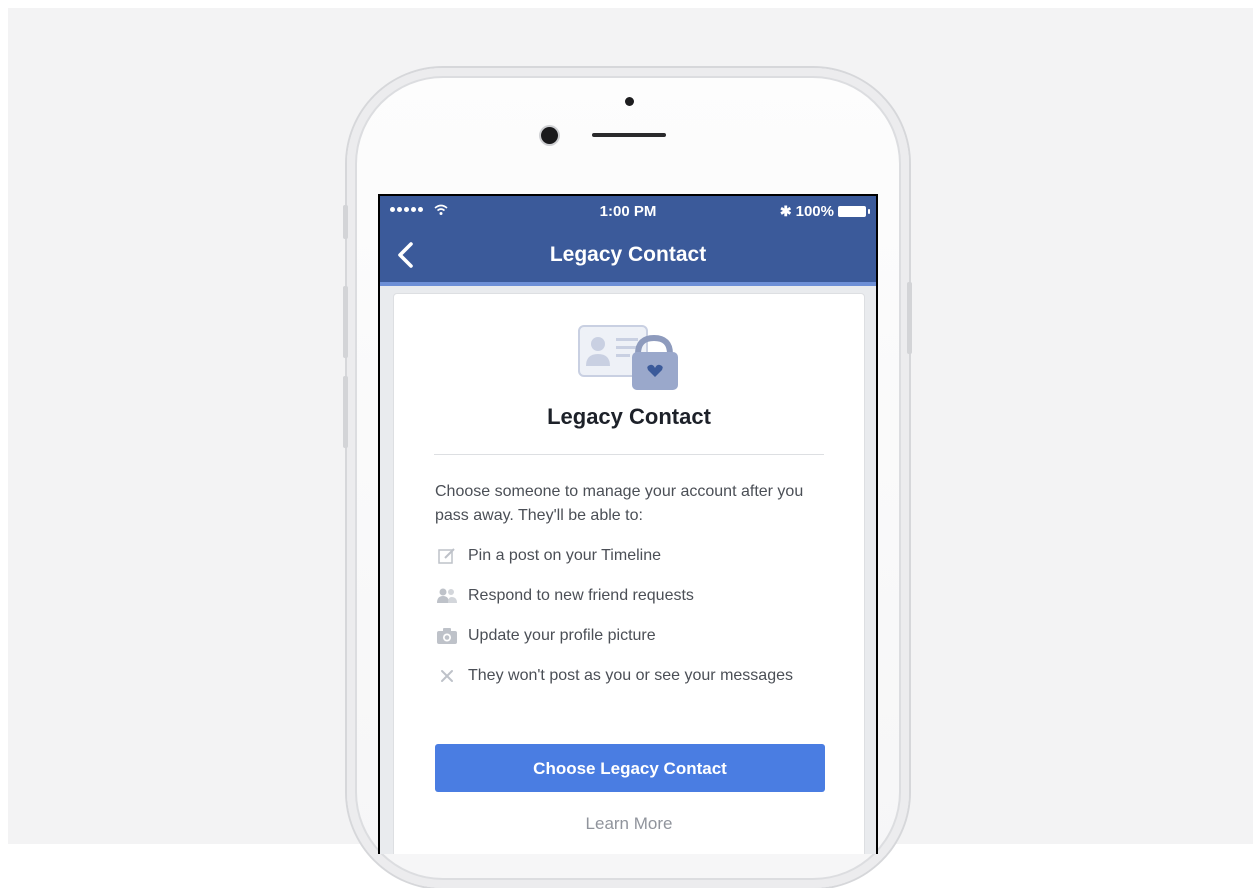 The image size is (1253, 888). What do you see at coordinates (564, 555) in the screenshot?
I see `item-text: Pin a post on your Timeline` at bounding box center [564, 555].